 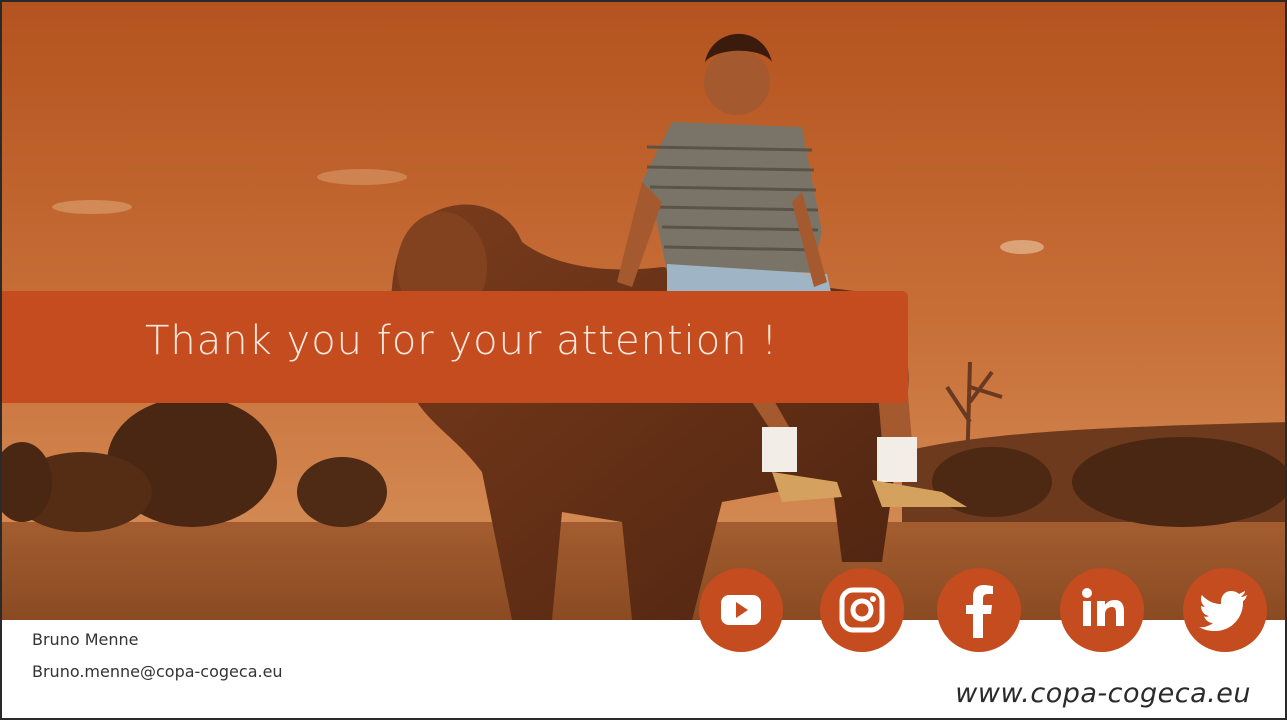 What do you see at coordinates (462, 341) in the screenshot?
I see `headline: Thank you for your attention !` at bounding box center [462, 341].